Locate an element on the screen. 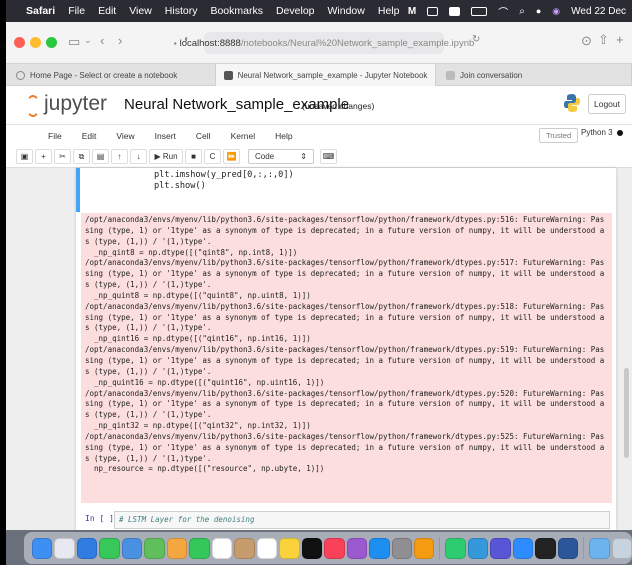  jmenu-help: Help is located at coordinates (283, 136).